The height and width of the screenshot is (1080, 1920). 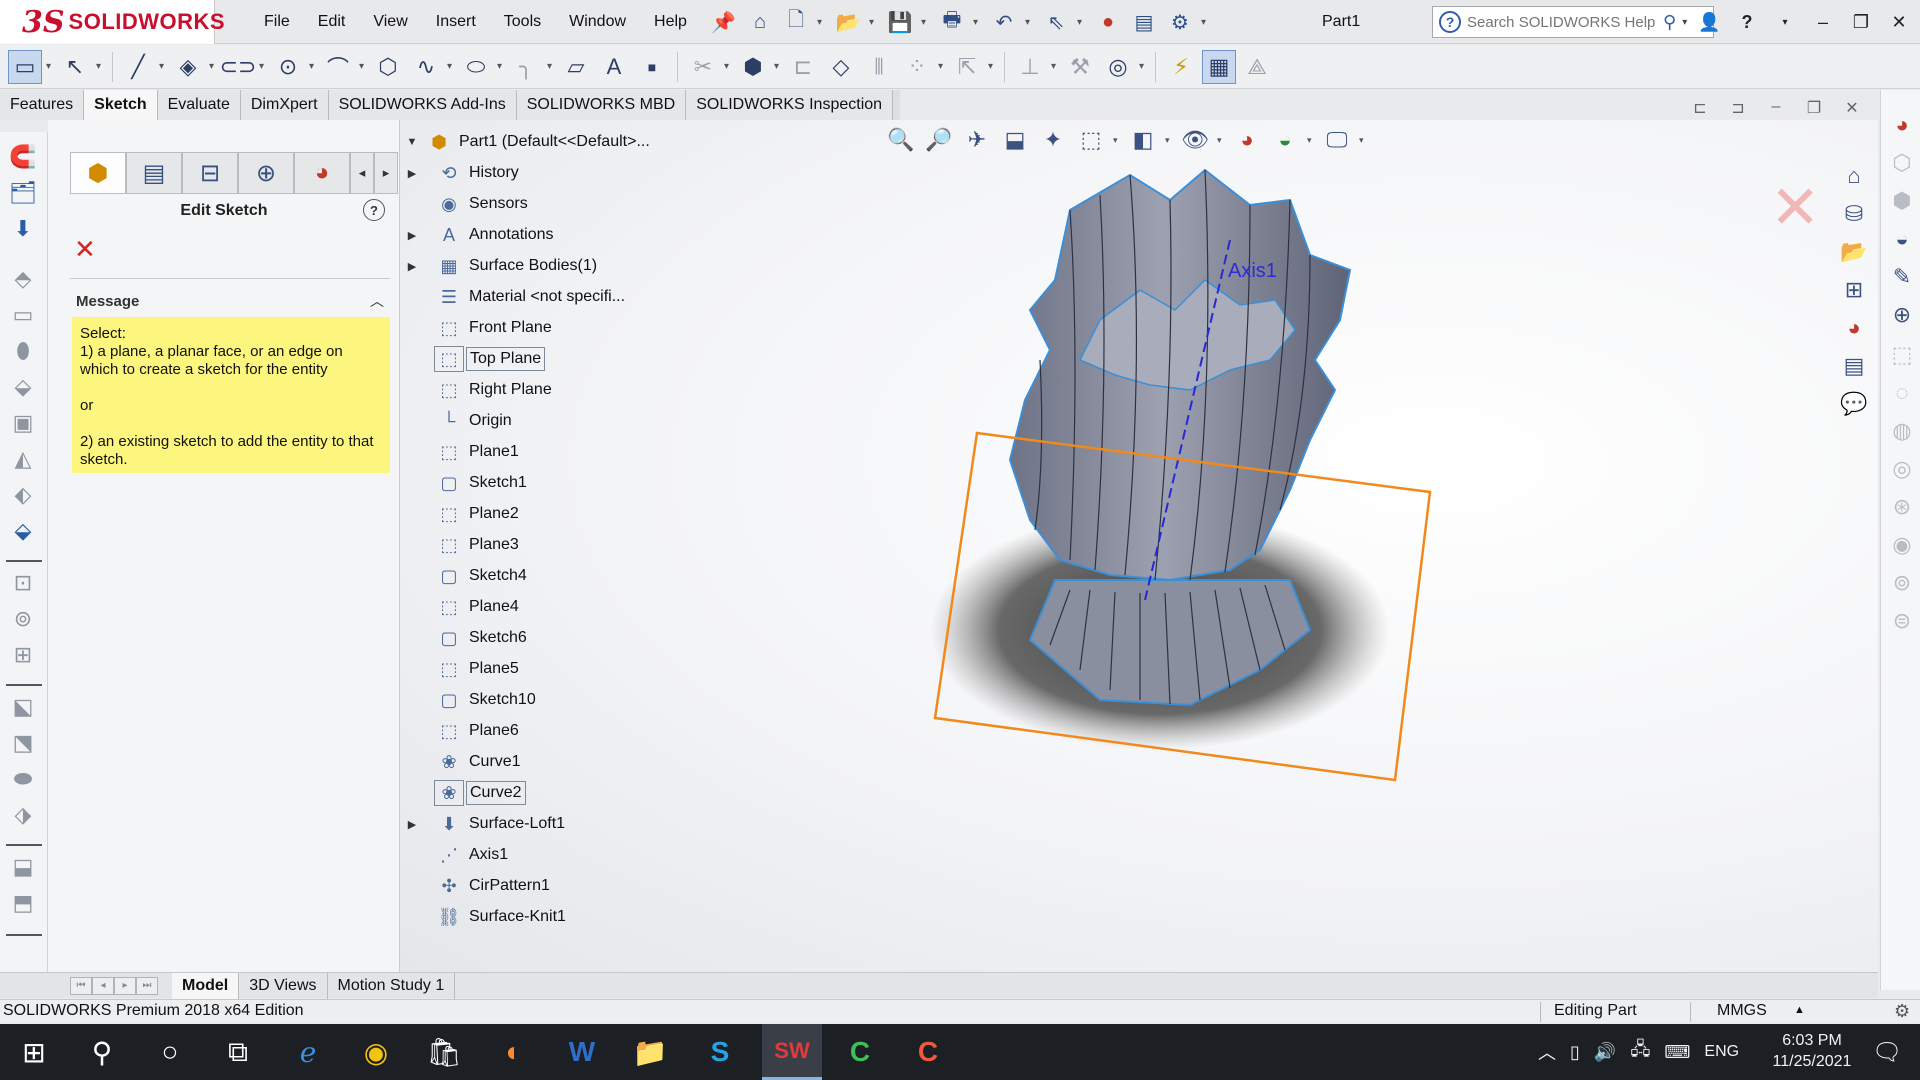 I want to click on select-dropdown-caret: ▾, so click(x=1082, y=22).